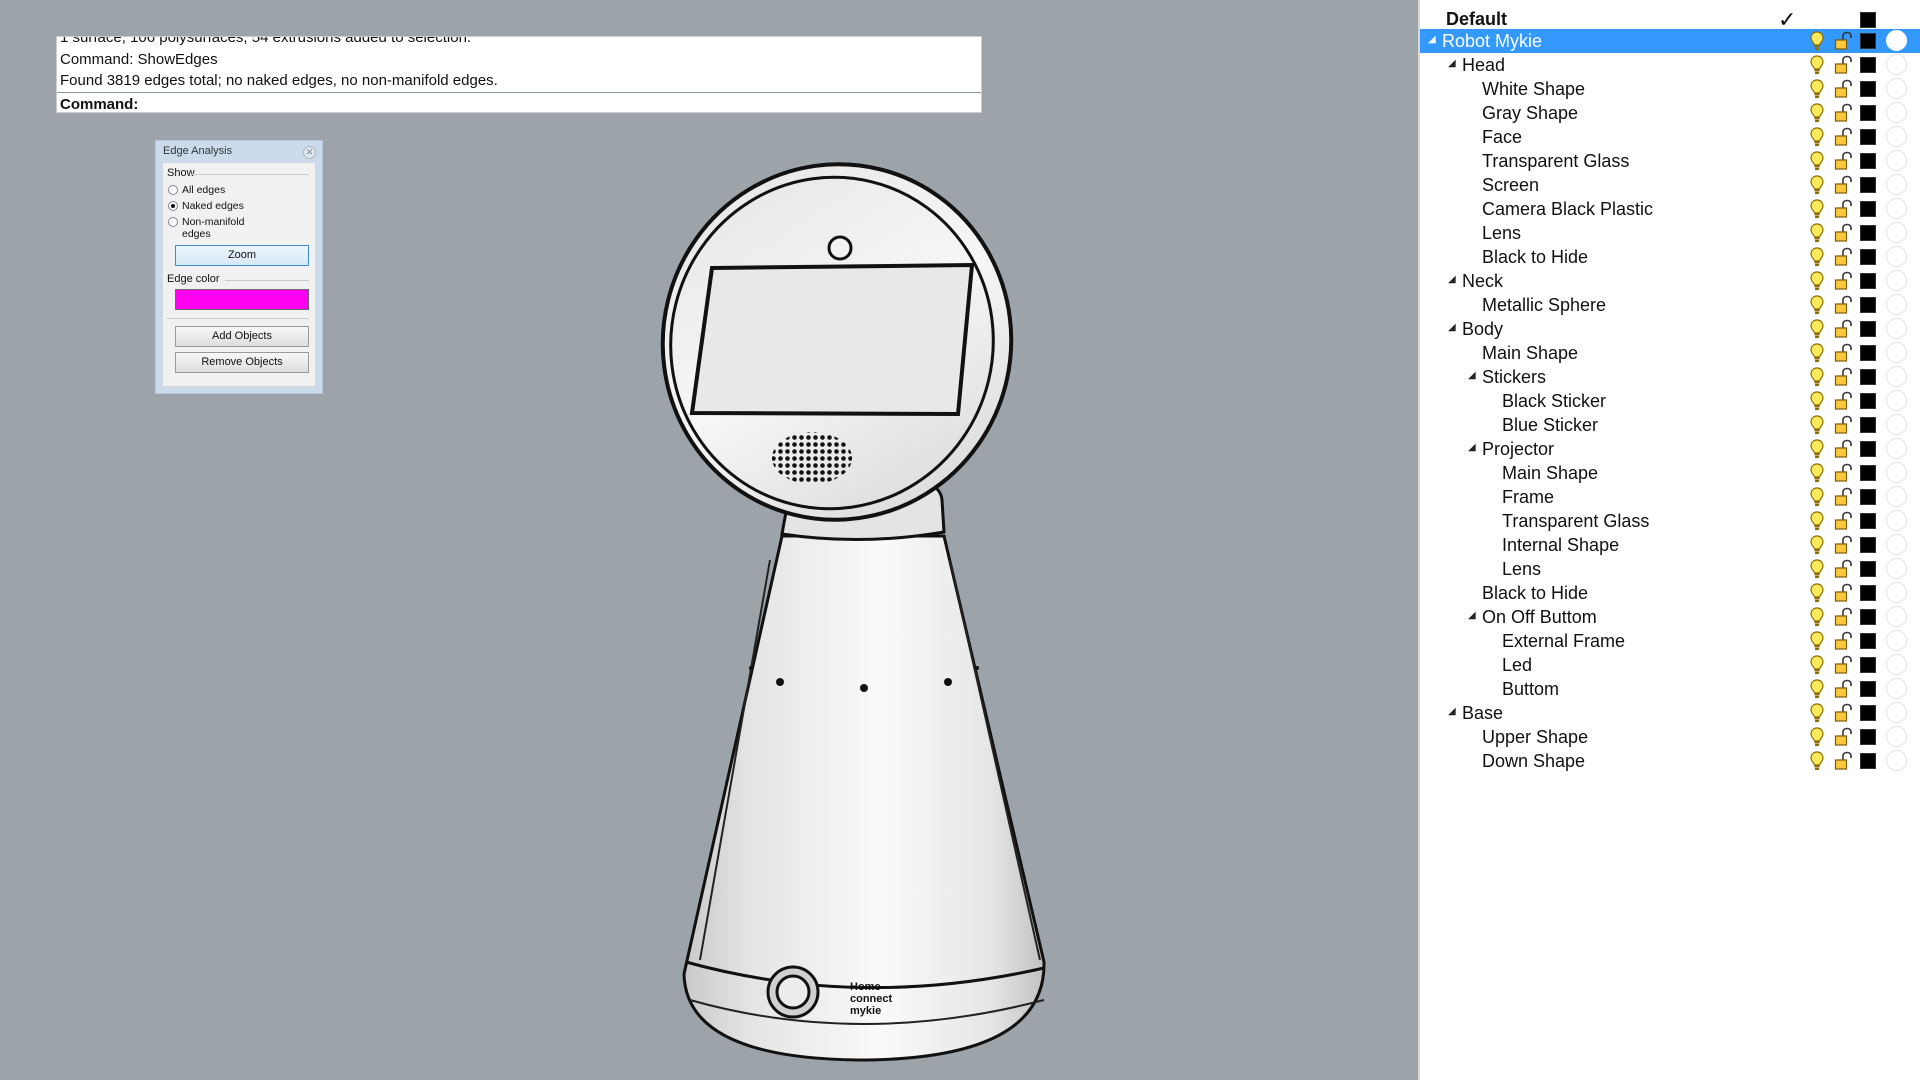  Describe the element at coordinates (309, 152) in the screenshot. I see `close-icon: ✕` at that location.